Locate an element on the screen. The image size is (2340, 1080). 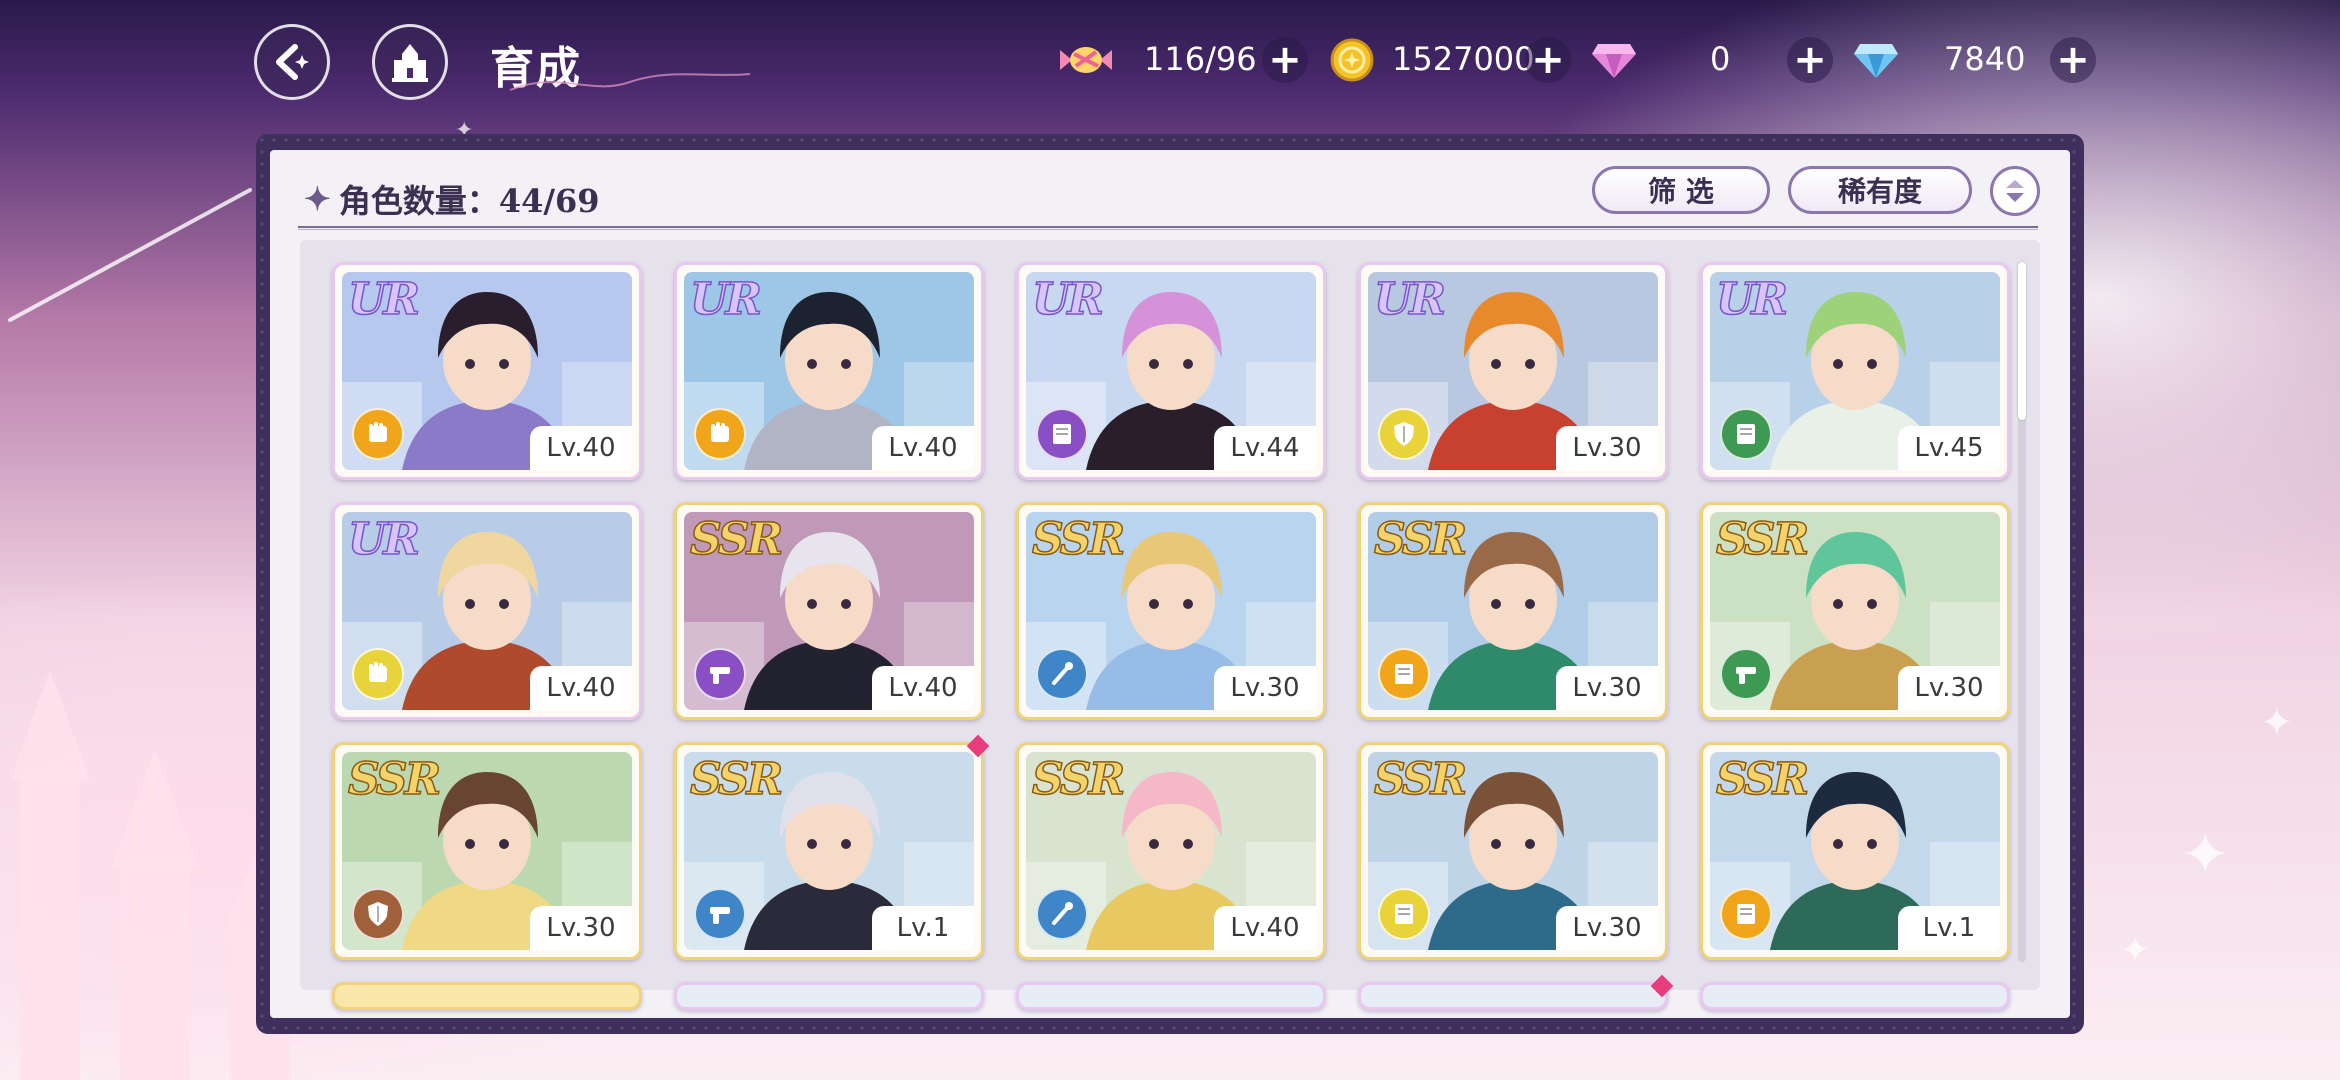
back-button is located at coordinates (292, 62).